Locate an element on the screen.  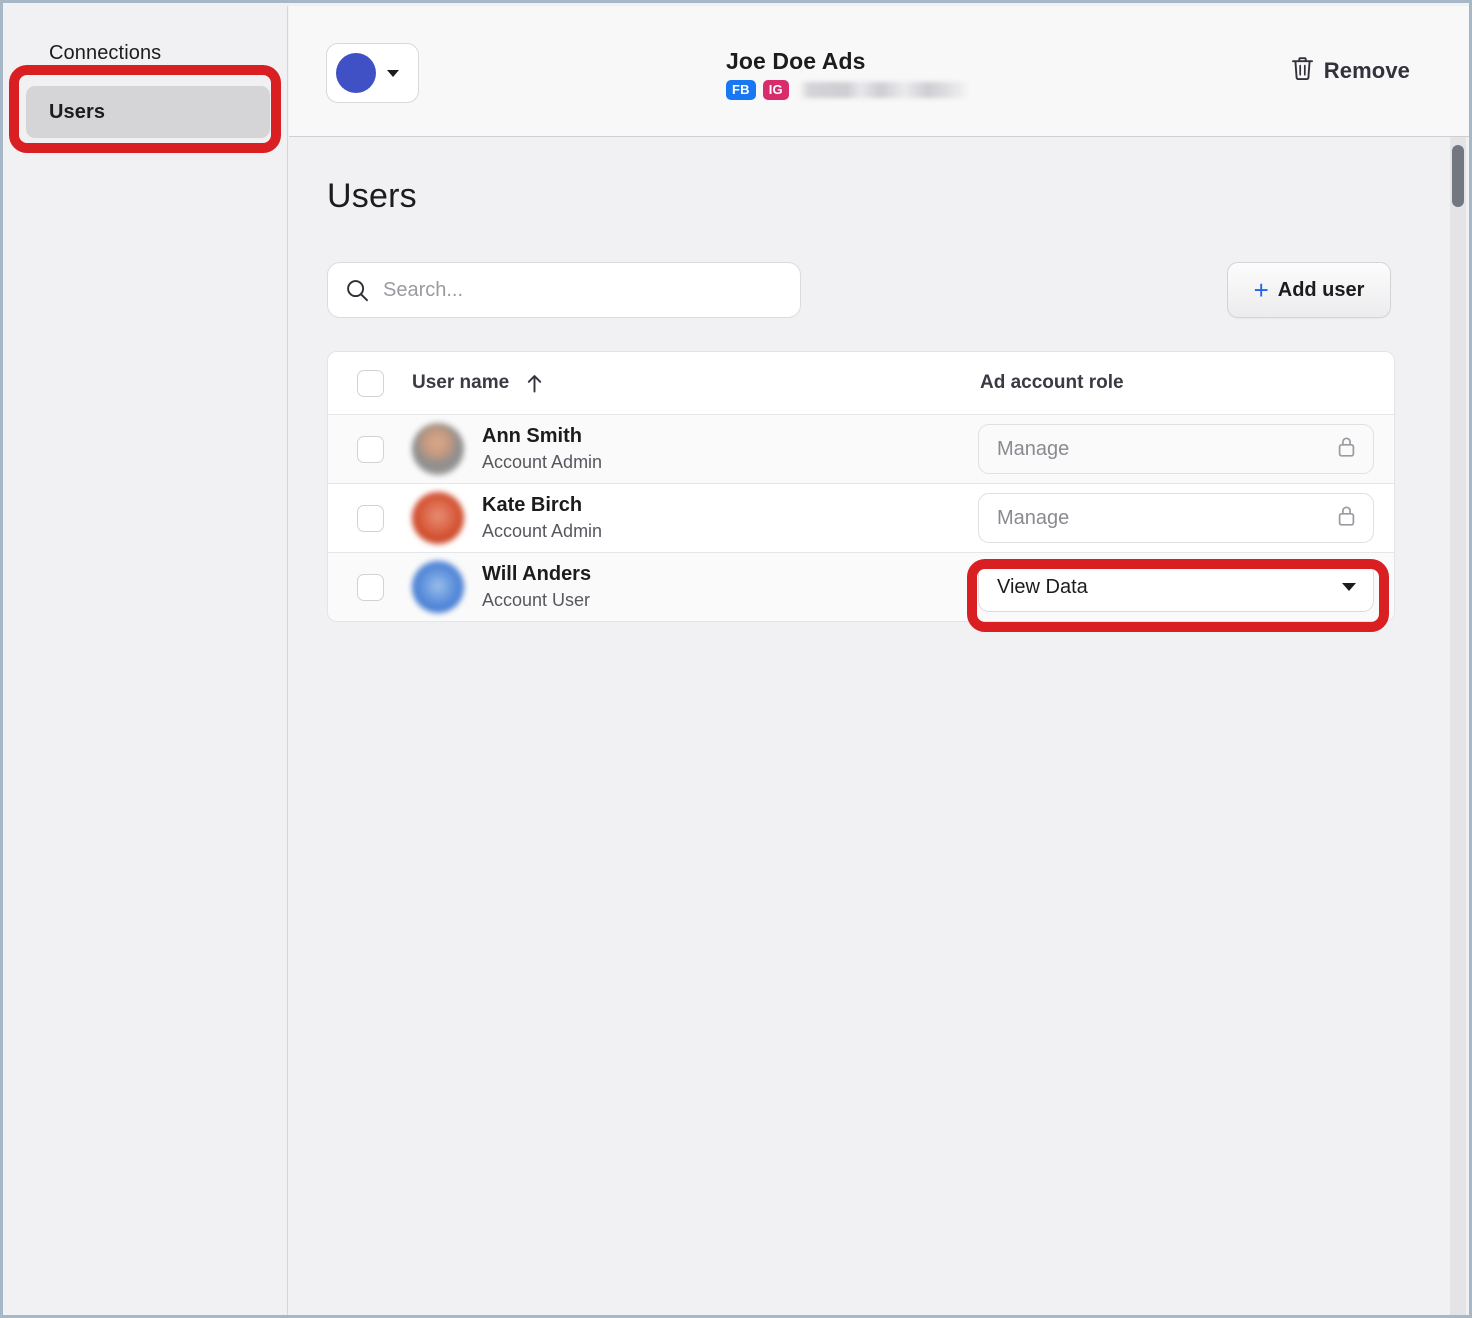
user-name: Will Anders is located at coordinates (537, 573).